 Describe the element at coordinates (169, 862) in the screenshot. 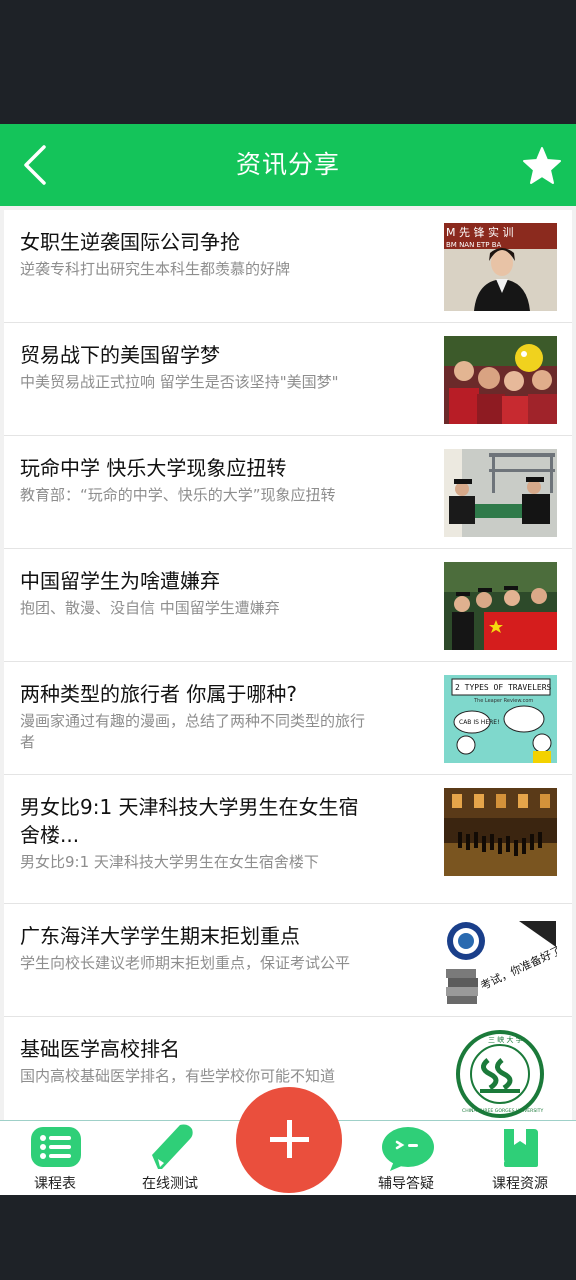

I see `news-summary: 男女比9:1 天津科技大学男生在女生宿舍楼下` at that location.